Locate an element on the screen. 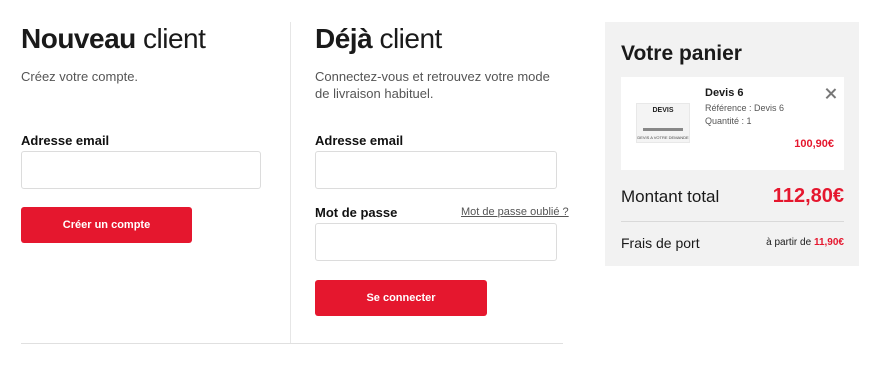  thumbnail-subtitle: DEVIS A VOTRE DEMANDE is located at coordinates (663, 137).